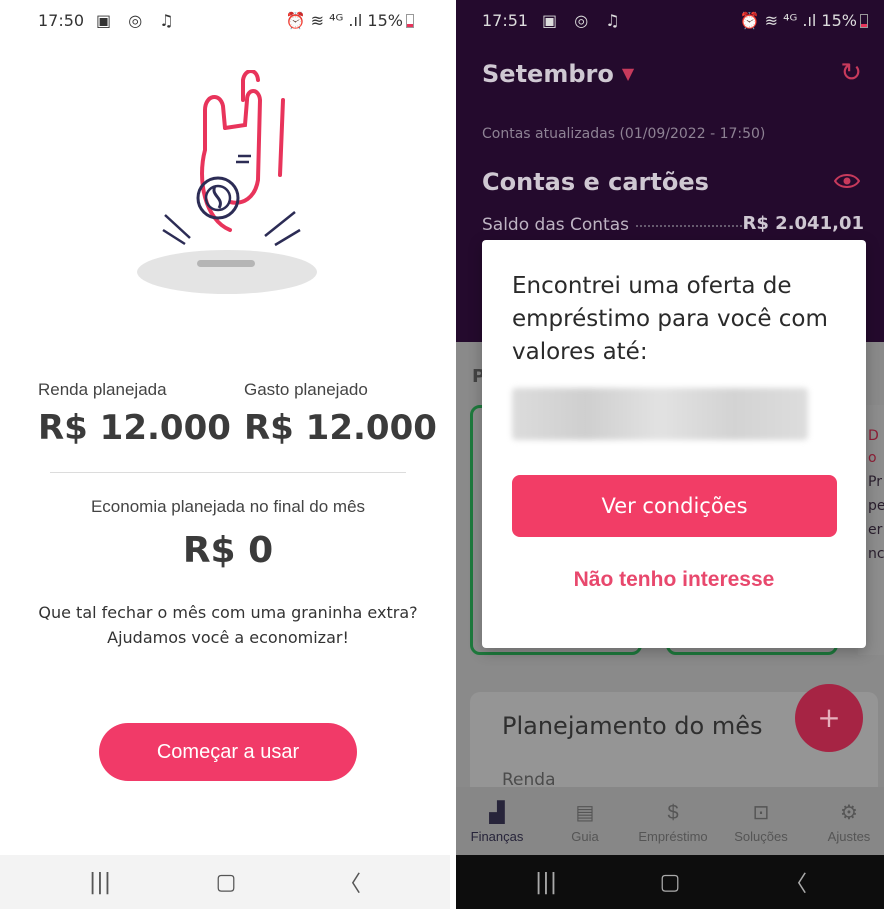  What do you see at coordinates (691, 226) in the screenshot?
I see `dotted-leader` at bounding box center [691, 226].